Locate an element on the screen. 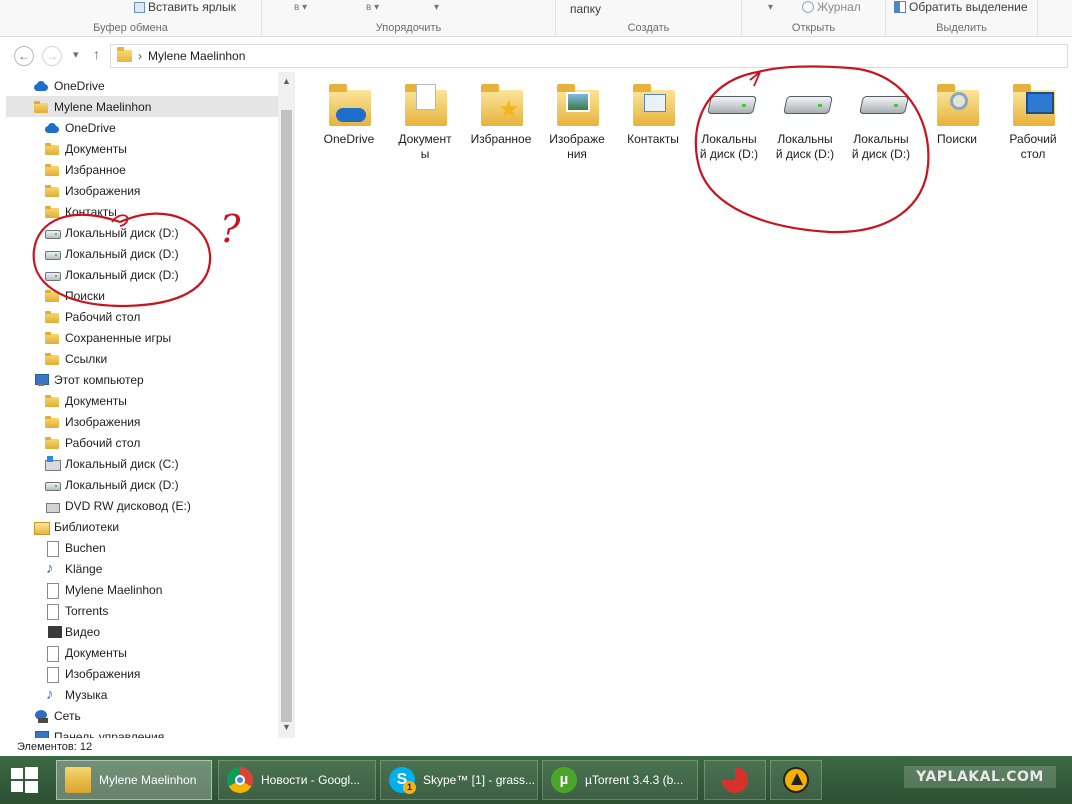 The height and width of the screenshot is (804, 1072). address-row: ← → ▾ ↑ › Mylene Maelinhon is located at coordinates (536, 56).